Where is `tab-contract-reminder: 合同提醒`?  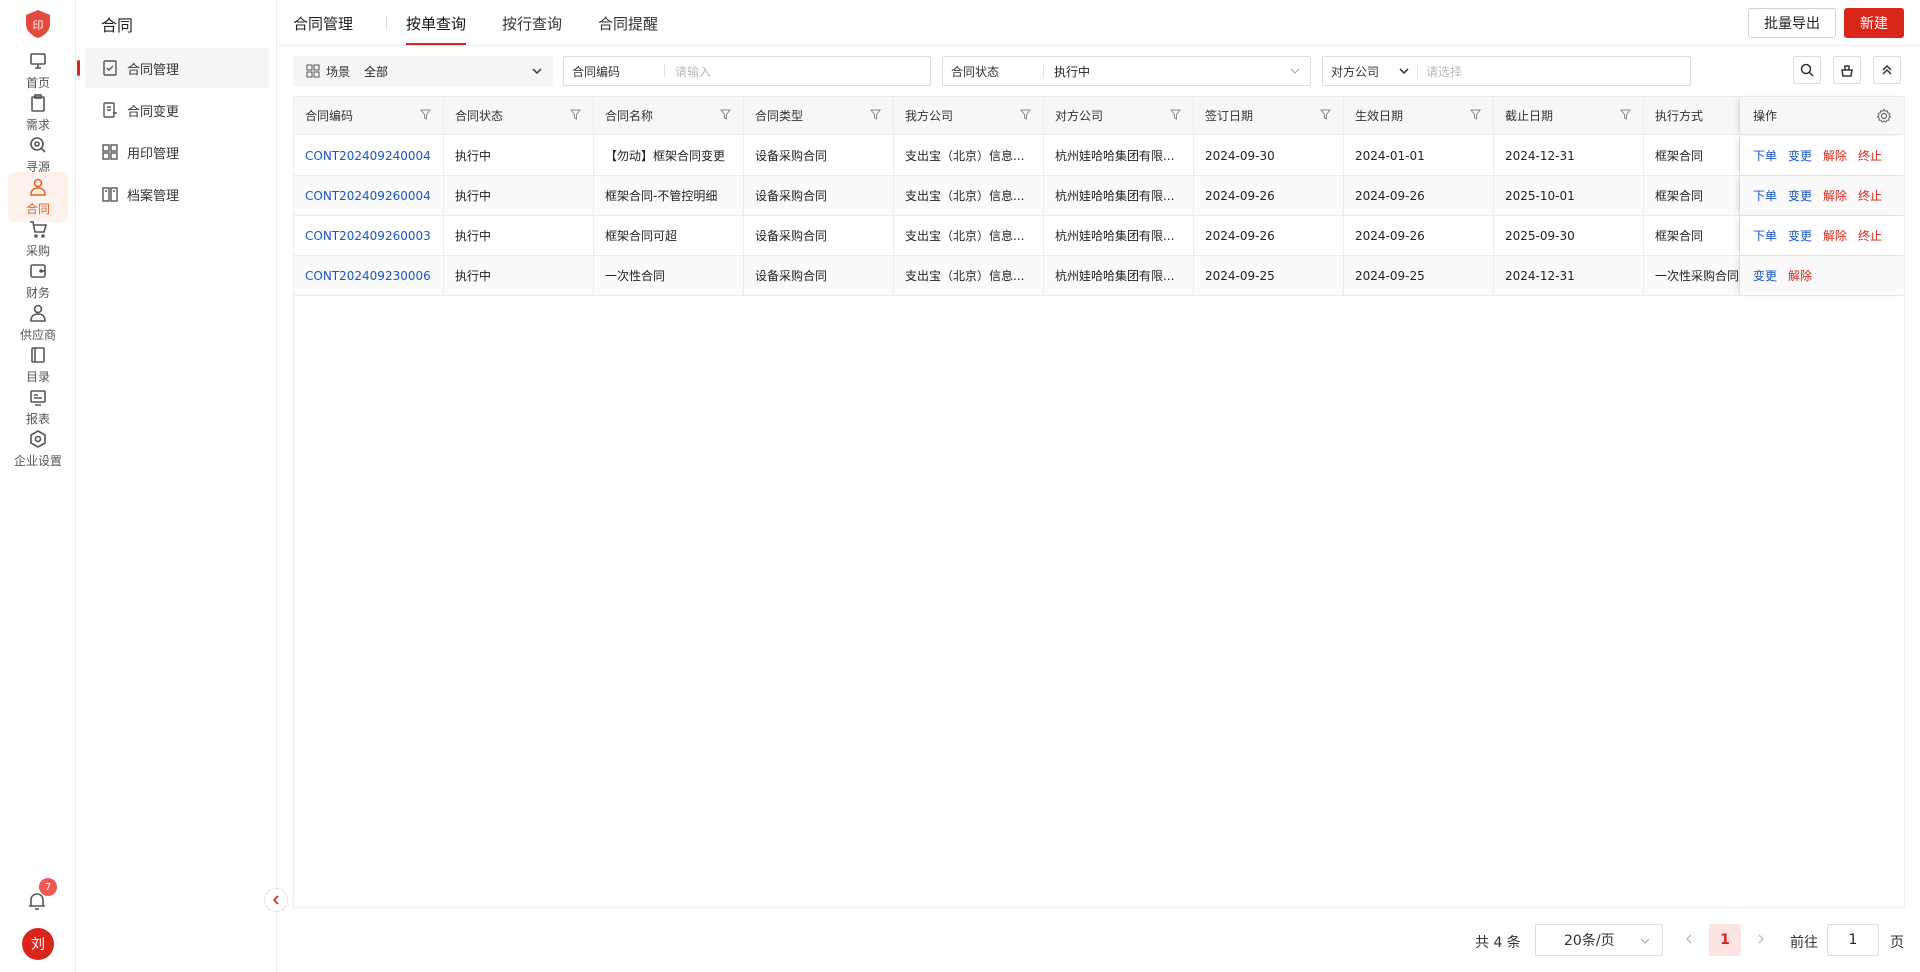 tab-contract-reminder: 合同提醒 is located at coordinates (628, 23).